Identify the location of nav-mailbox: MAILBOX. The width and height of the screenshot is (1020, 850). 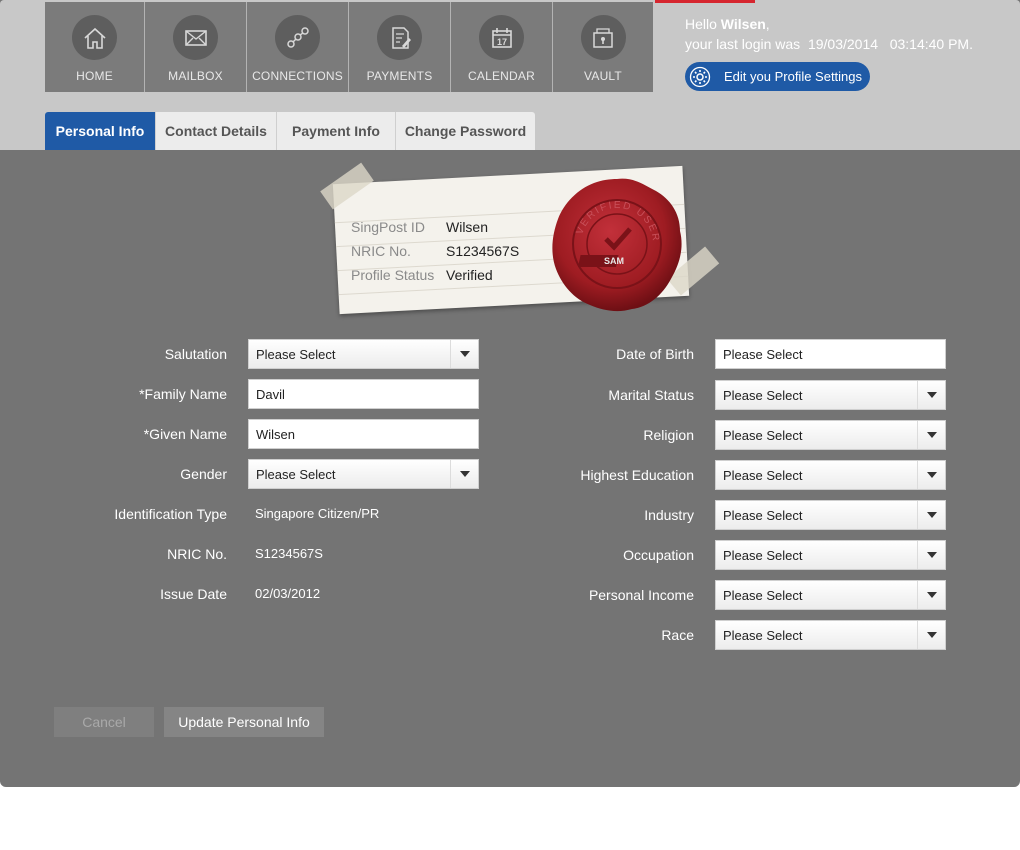
(196, 47).